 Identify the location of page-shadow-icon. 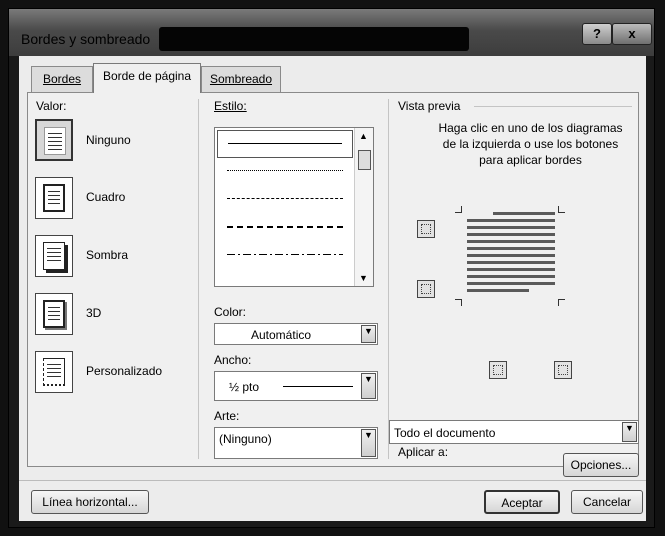
(54, 256).